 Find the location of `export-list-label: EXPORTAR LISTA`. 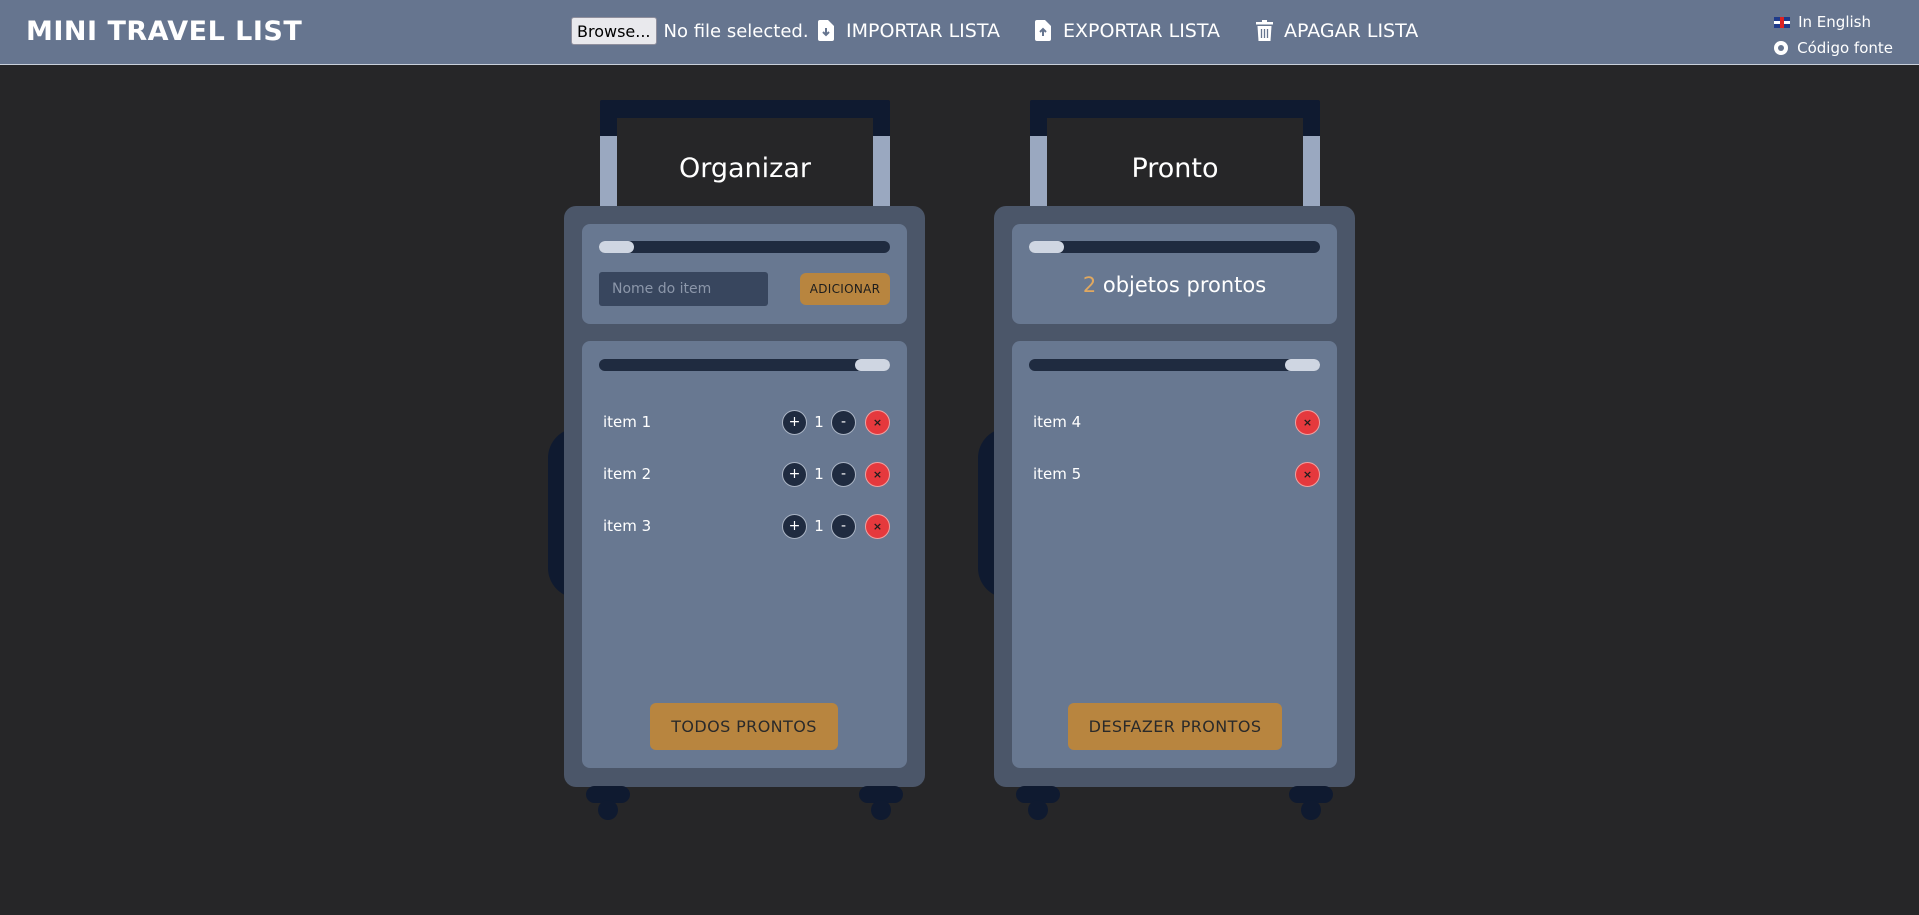

export-list-label: EXPORTAR LISTA is located at coordinates (1142, 31).